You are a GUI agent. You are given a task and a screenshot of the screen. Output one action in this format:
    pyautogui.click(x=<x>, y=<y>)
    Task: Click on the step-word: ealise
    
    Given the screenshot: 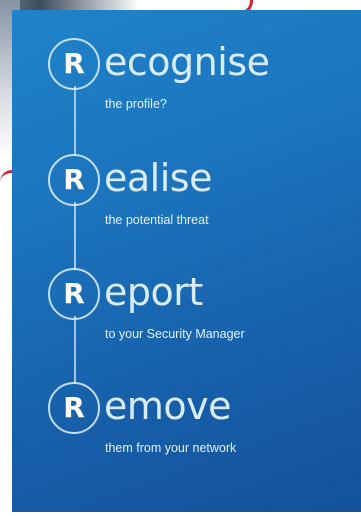 What is the action you would take?
    pyautogui.click(x=158, y=178)
    